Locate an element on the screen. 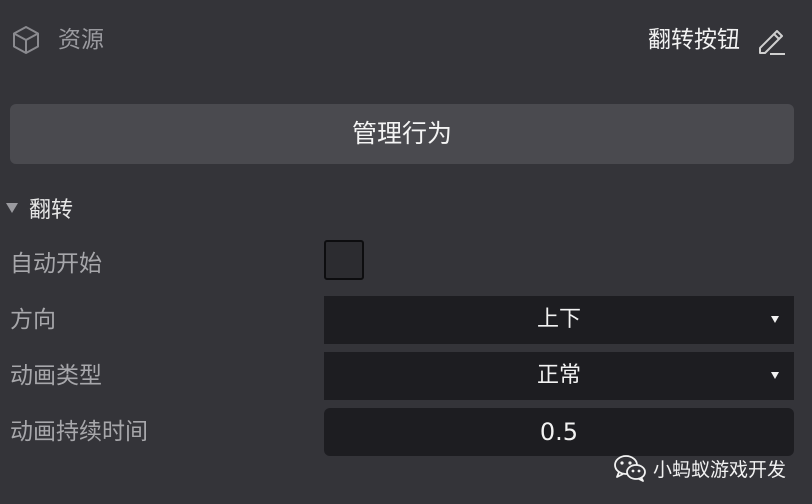 The image size is (812, 504). pencil-edit-icon is located at coordinates (771, 40).